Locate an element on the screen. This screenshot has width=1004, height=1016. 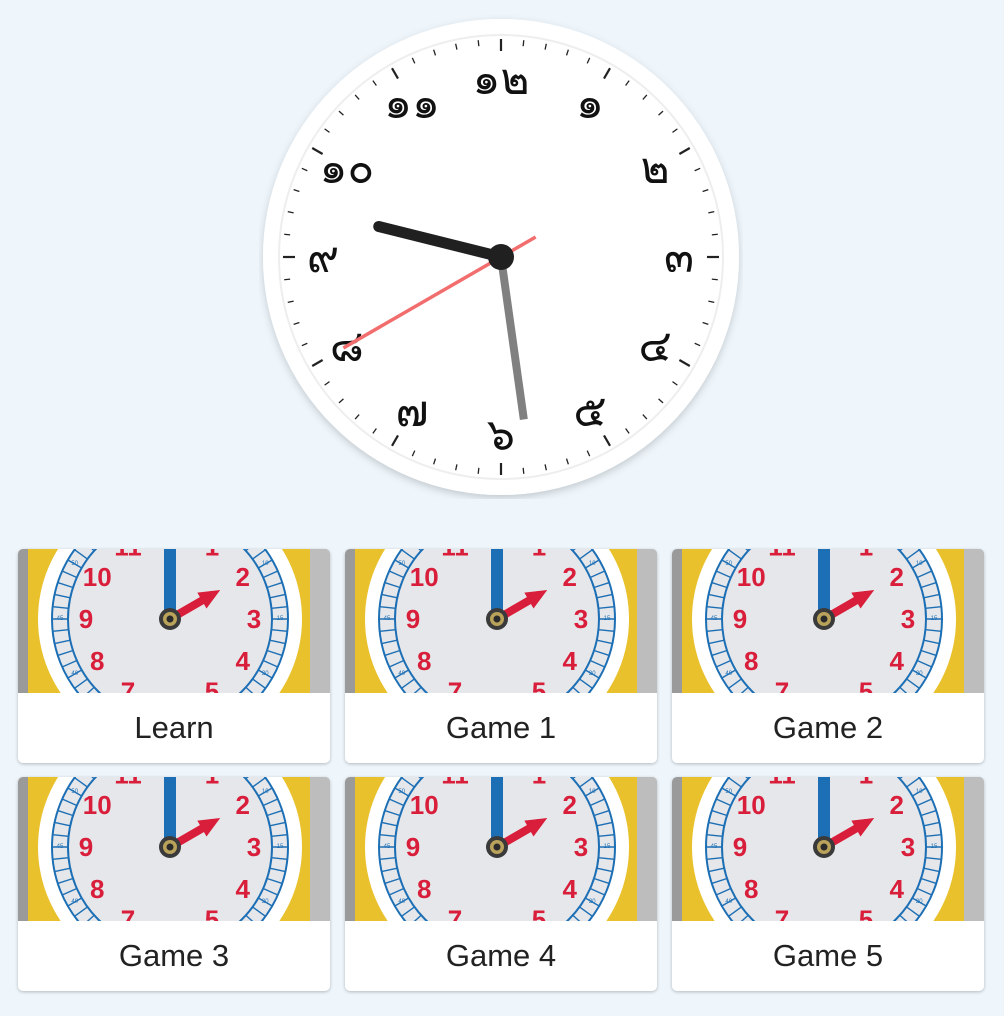
clock-numeral-9: ๙ is located at coordinates (323, 257).